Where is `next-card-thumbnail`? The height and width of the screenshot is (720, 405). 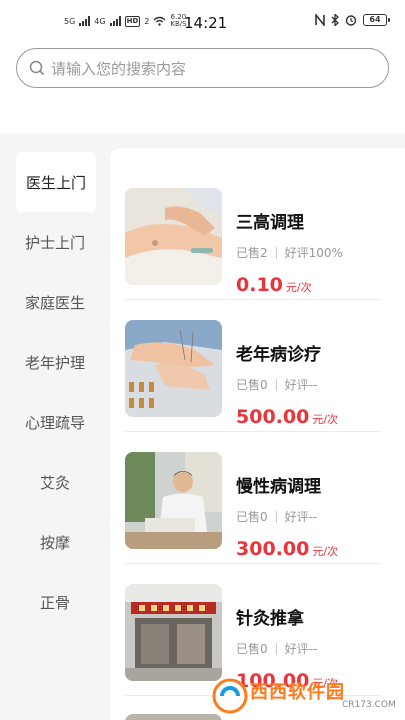
next-card-thumbnail is located at coordinates (173, 717).